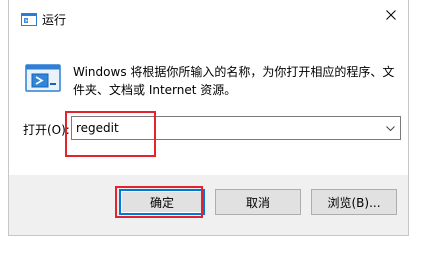  I want to click on highlight-box-input, so click(110, 134).